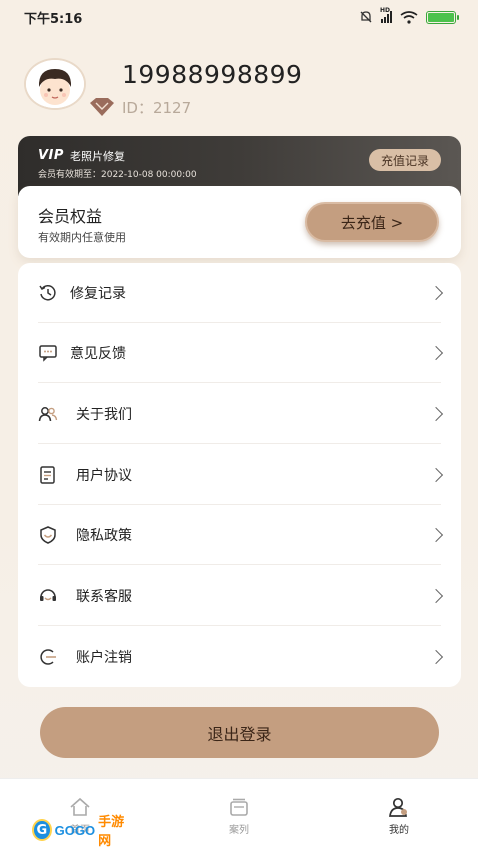 The height and width of the screenshot is (850, 478). Describe the element at coordinates (48, 353) in the screenshot. I see `feedback-icon` at that location.